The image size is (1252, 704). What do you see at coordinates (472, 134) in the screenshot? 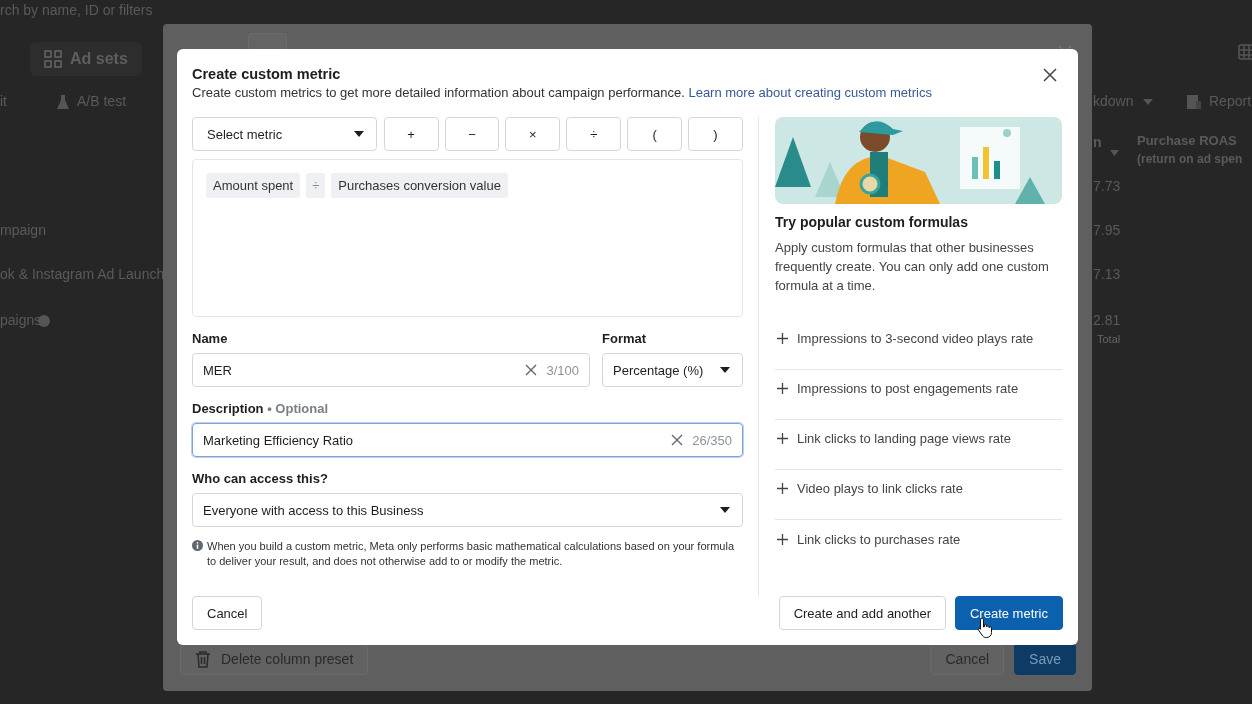
I see `operator-button: −` at bounding box center [472, 134].